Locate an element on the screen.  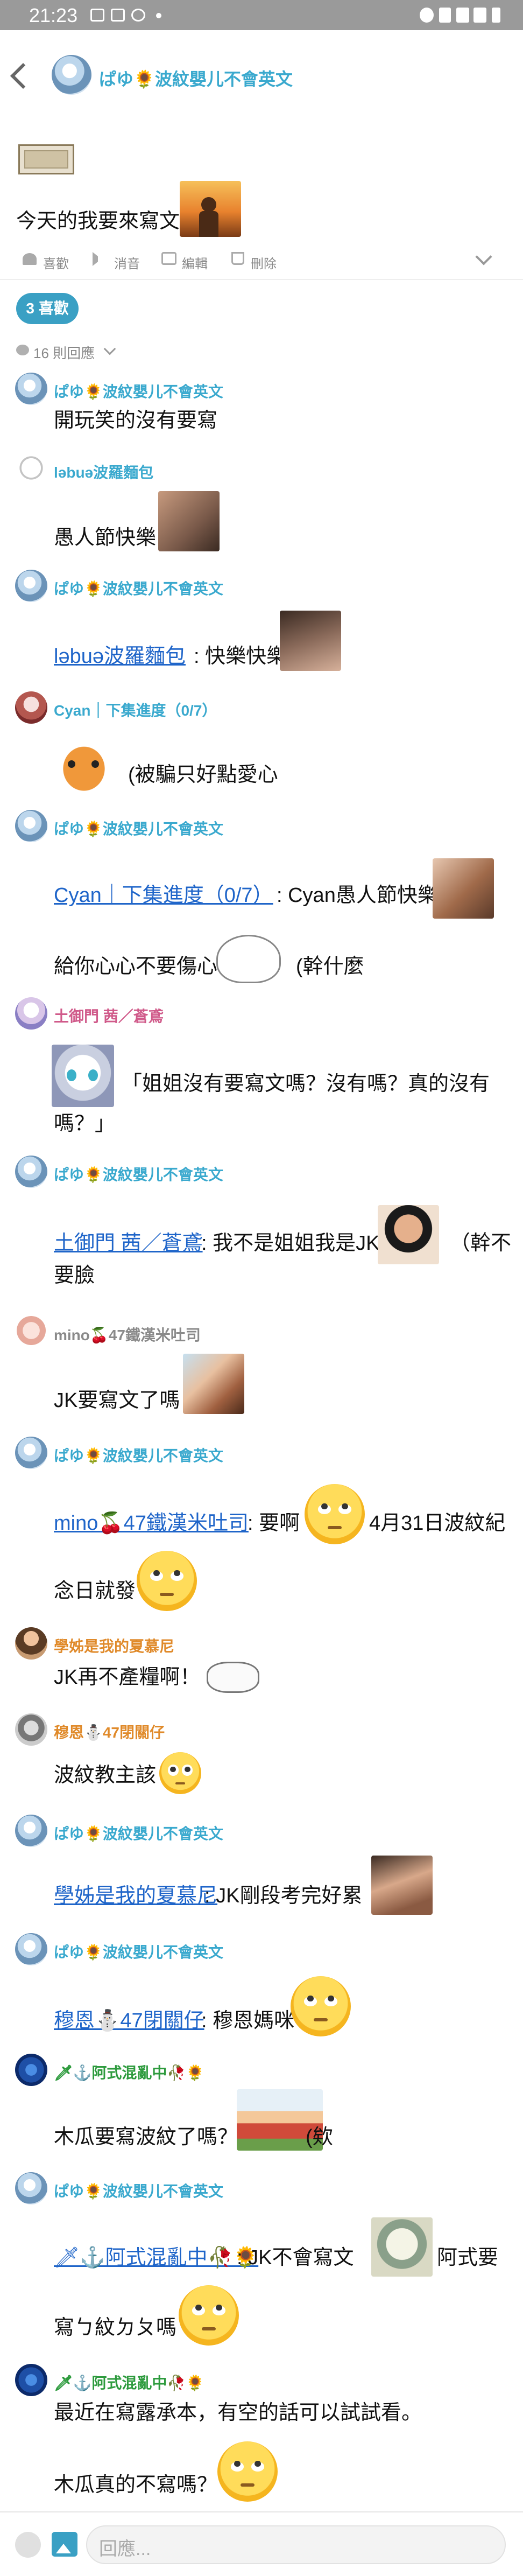
status-time: 21:23 is located at coordinates (53, 15).